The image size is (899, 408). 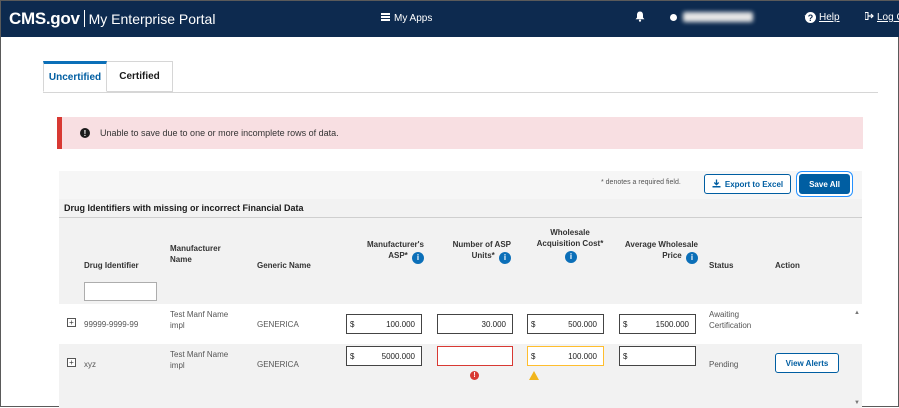 What do you see at coordinates (460, 217) in the screenshot?
I see `section-divider` at bounding box center [460, 217].